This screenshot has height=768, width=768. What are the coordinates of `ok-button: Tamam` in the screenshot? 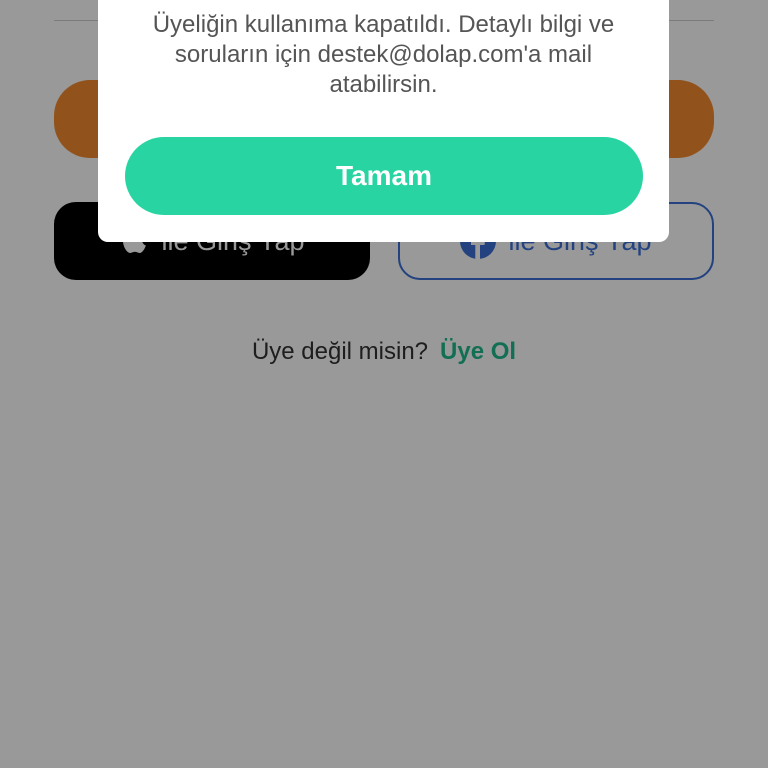 It's located at (384, 176).